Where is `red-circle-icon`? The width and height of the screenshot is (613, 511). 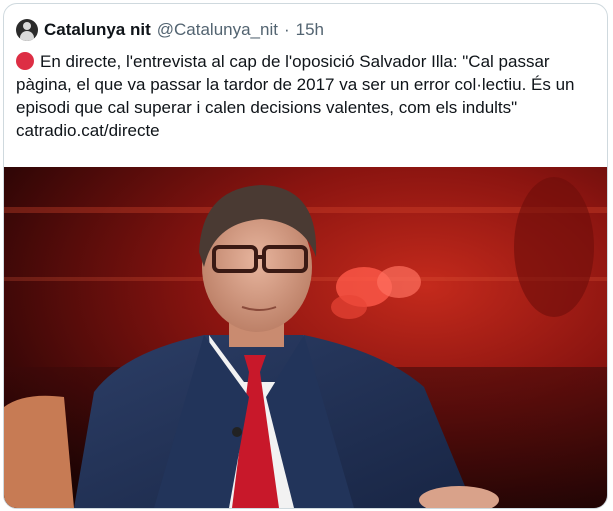 red-circle-icon is located at coordinates (25, 61).